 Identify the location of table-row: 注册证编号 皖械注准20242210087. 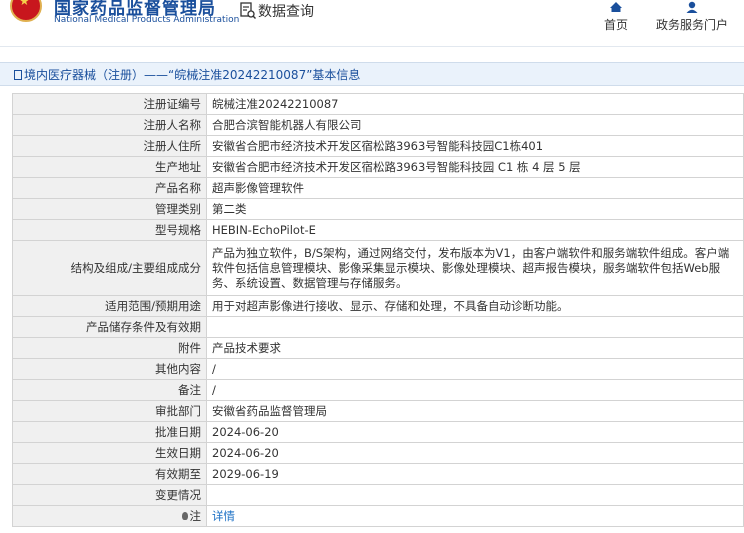
(378, 104).